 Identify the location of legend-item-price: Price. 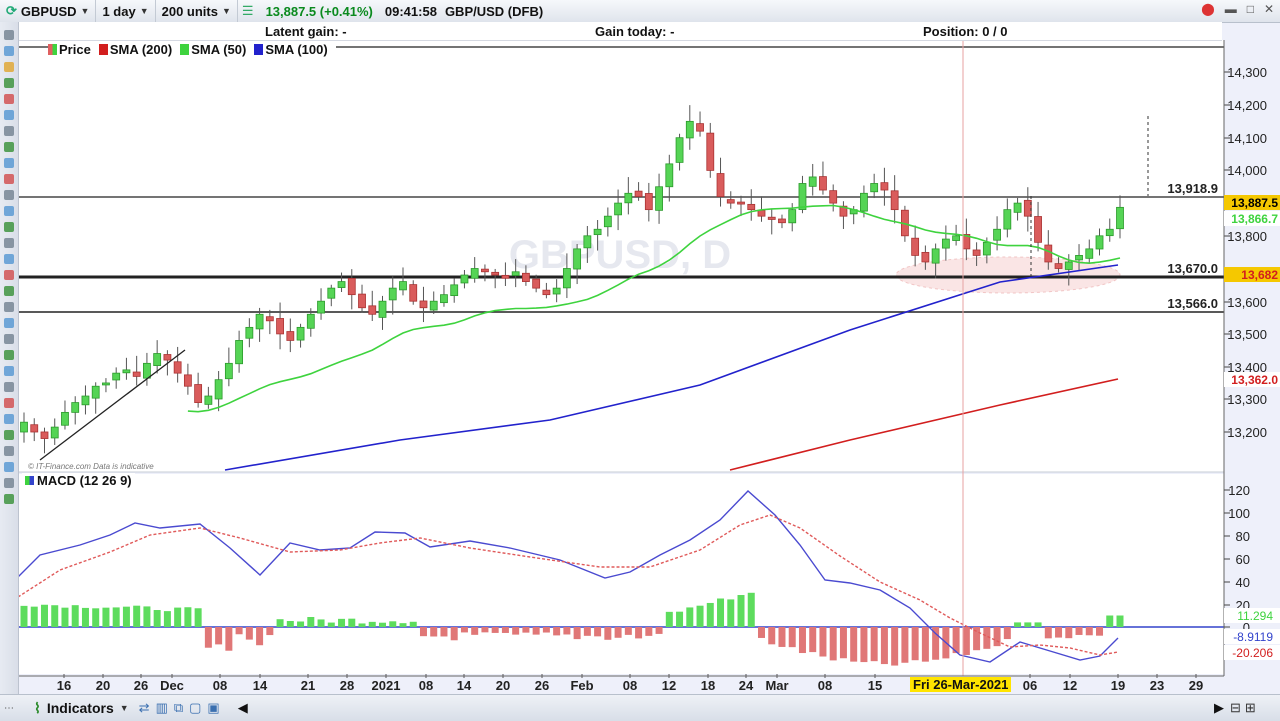
(73, 49).